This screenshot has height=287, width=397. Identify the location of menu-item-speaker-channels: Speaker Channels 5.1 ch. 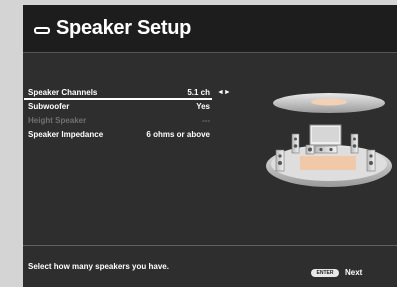
(118, 93).